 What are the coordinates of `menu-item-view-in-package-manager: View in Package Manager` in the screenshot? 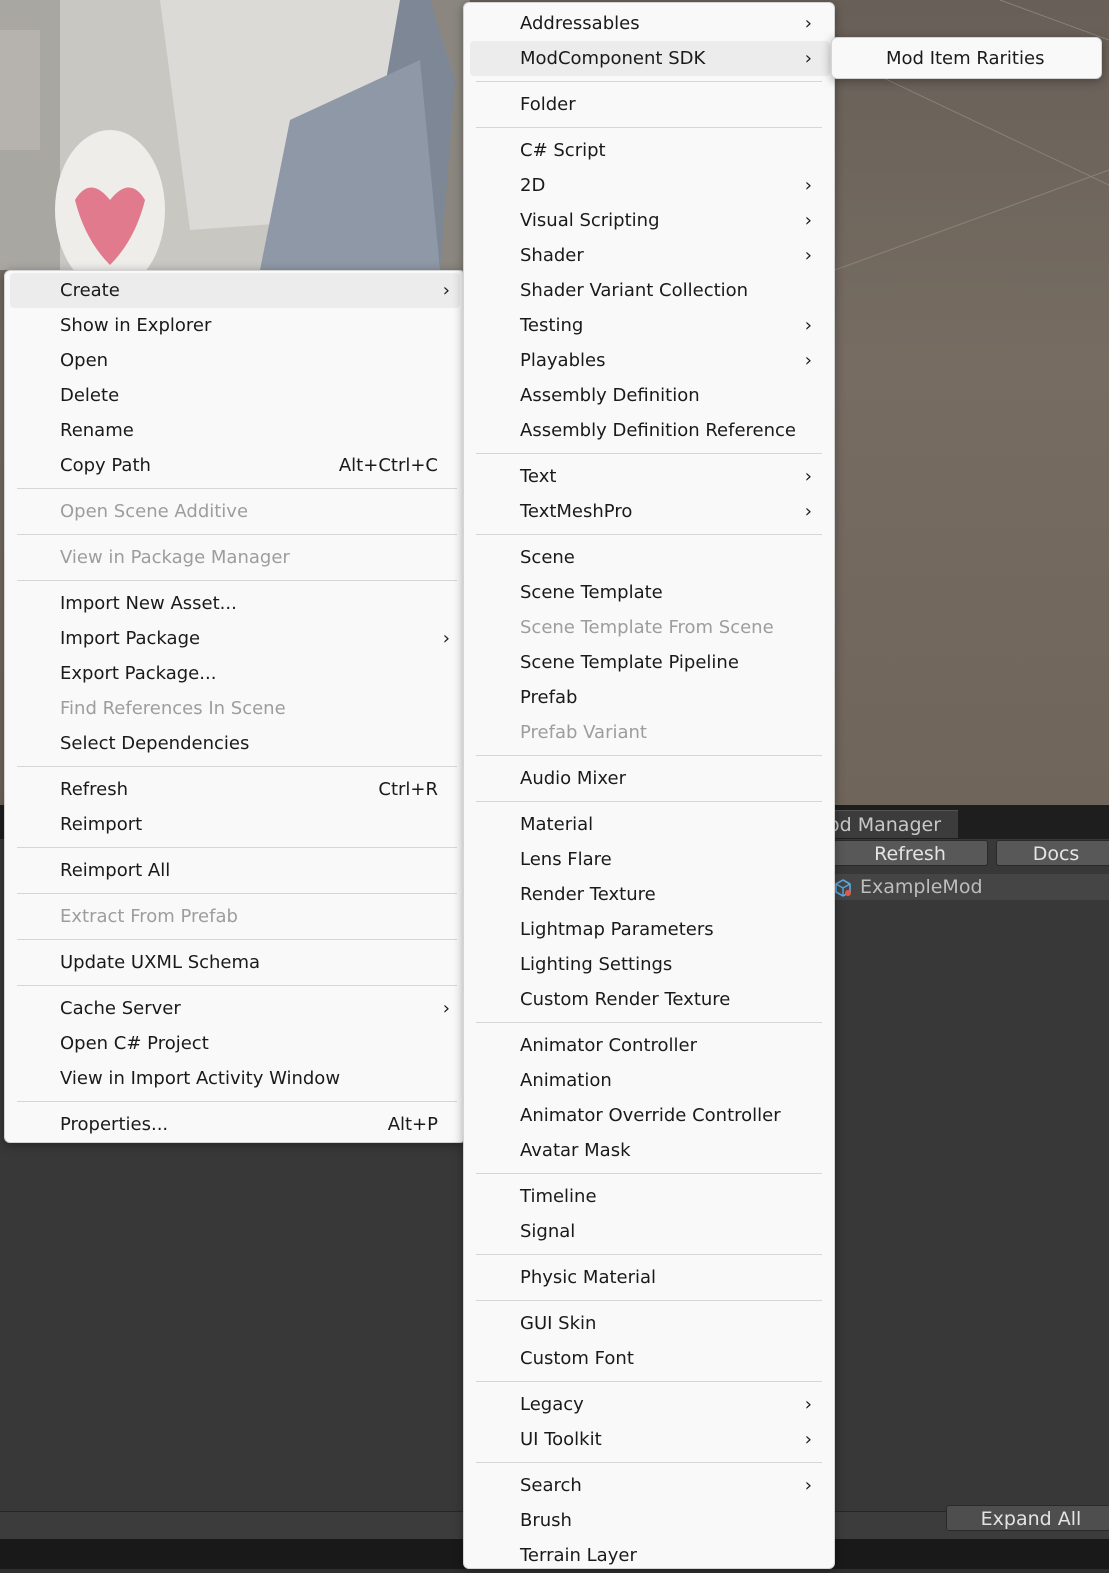 It's located at (235, 557).